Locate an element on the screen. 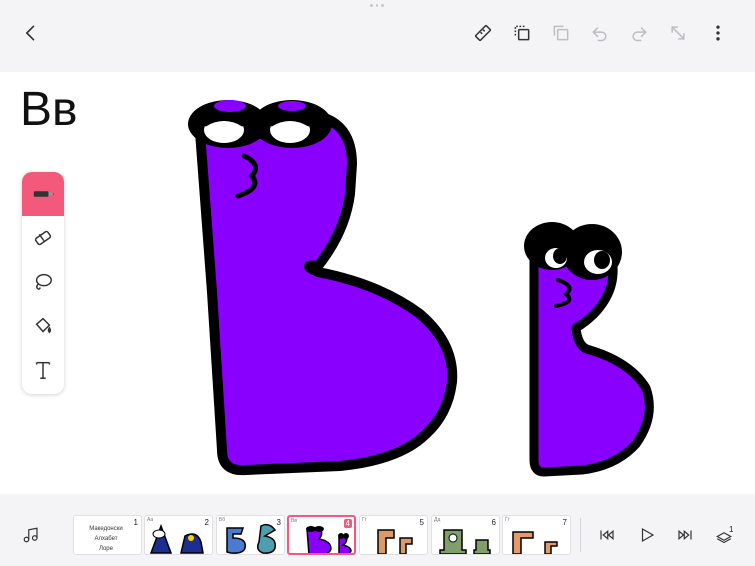 The image size is (755, 566). frame-2-preview is located at coordinates (176, 538).